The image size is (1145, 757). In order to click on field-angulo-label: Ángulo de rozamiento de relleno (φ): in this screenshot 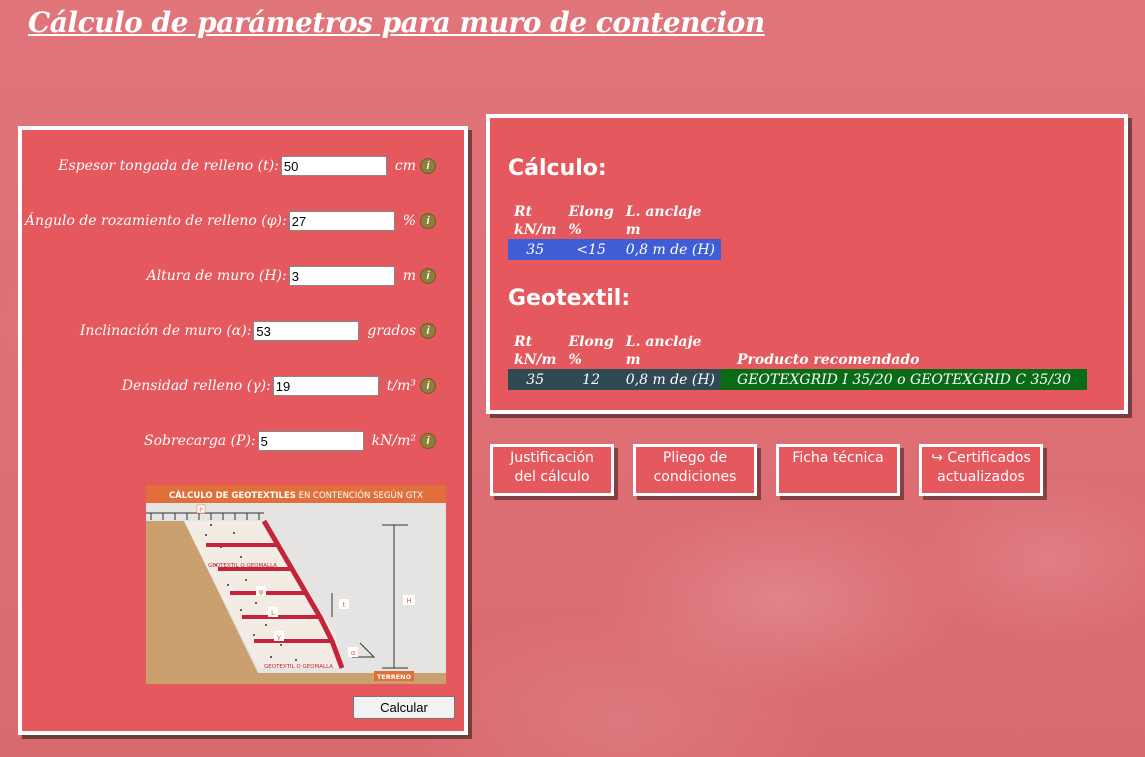, I will do `click(155, 221)`.